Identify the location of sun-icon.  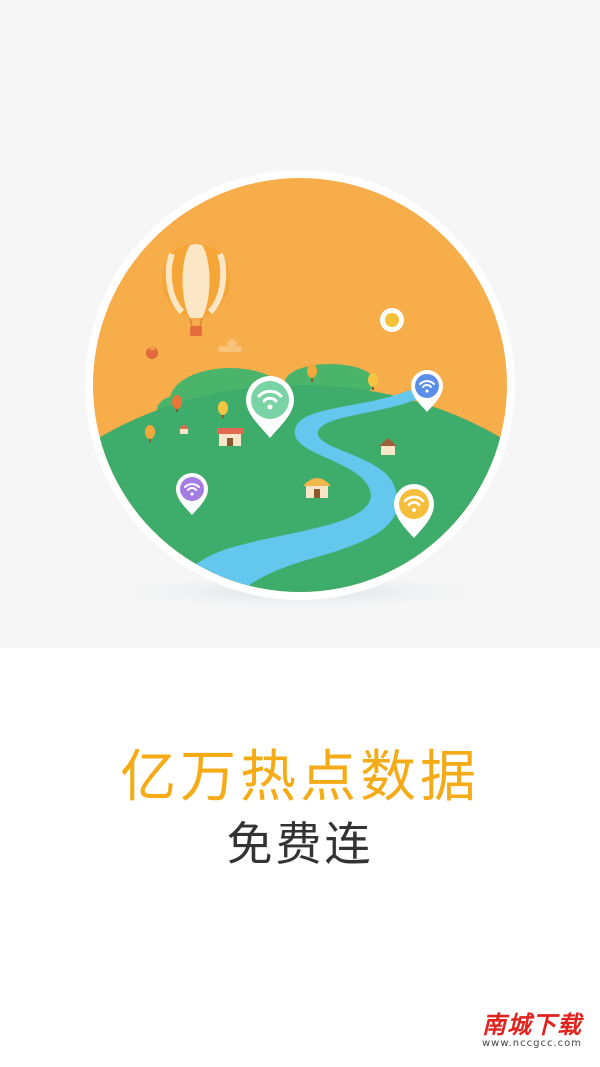
(392, 320).